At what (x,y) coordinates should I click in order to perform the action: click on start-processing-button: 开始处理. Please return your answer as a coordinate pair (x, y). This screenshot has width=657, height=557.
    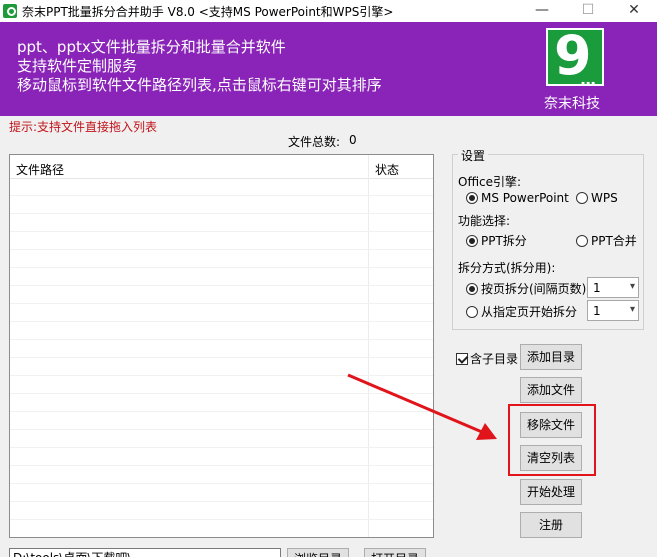
    Looking at the image, I should click on (551, 492).